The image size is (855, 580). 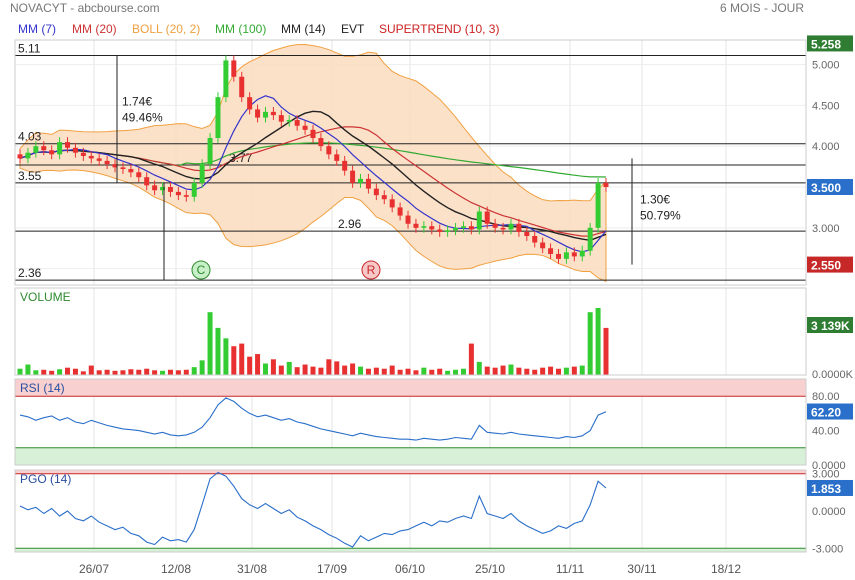 What do you see at coordinates (826, 432) in the screenshot?
I see `y-tick-label: 40.00` at bounding box center [826, 432].